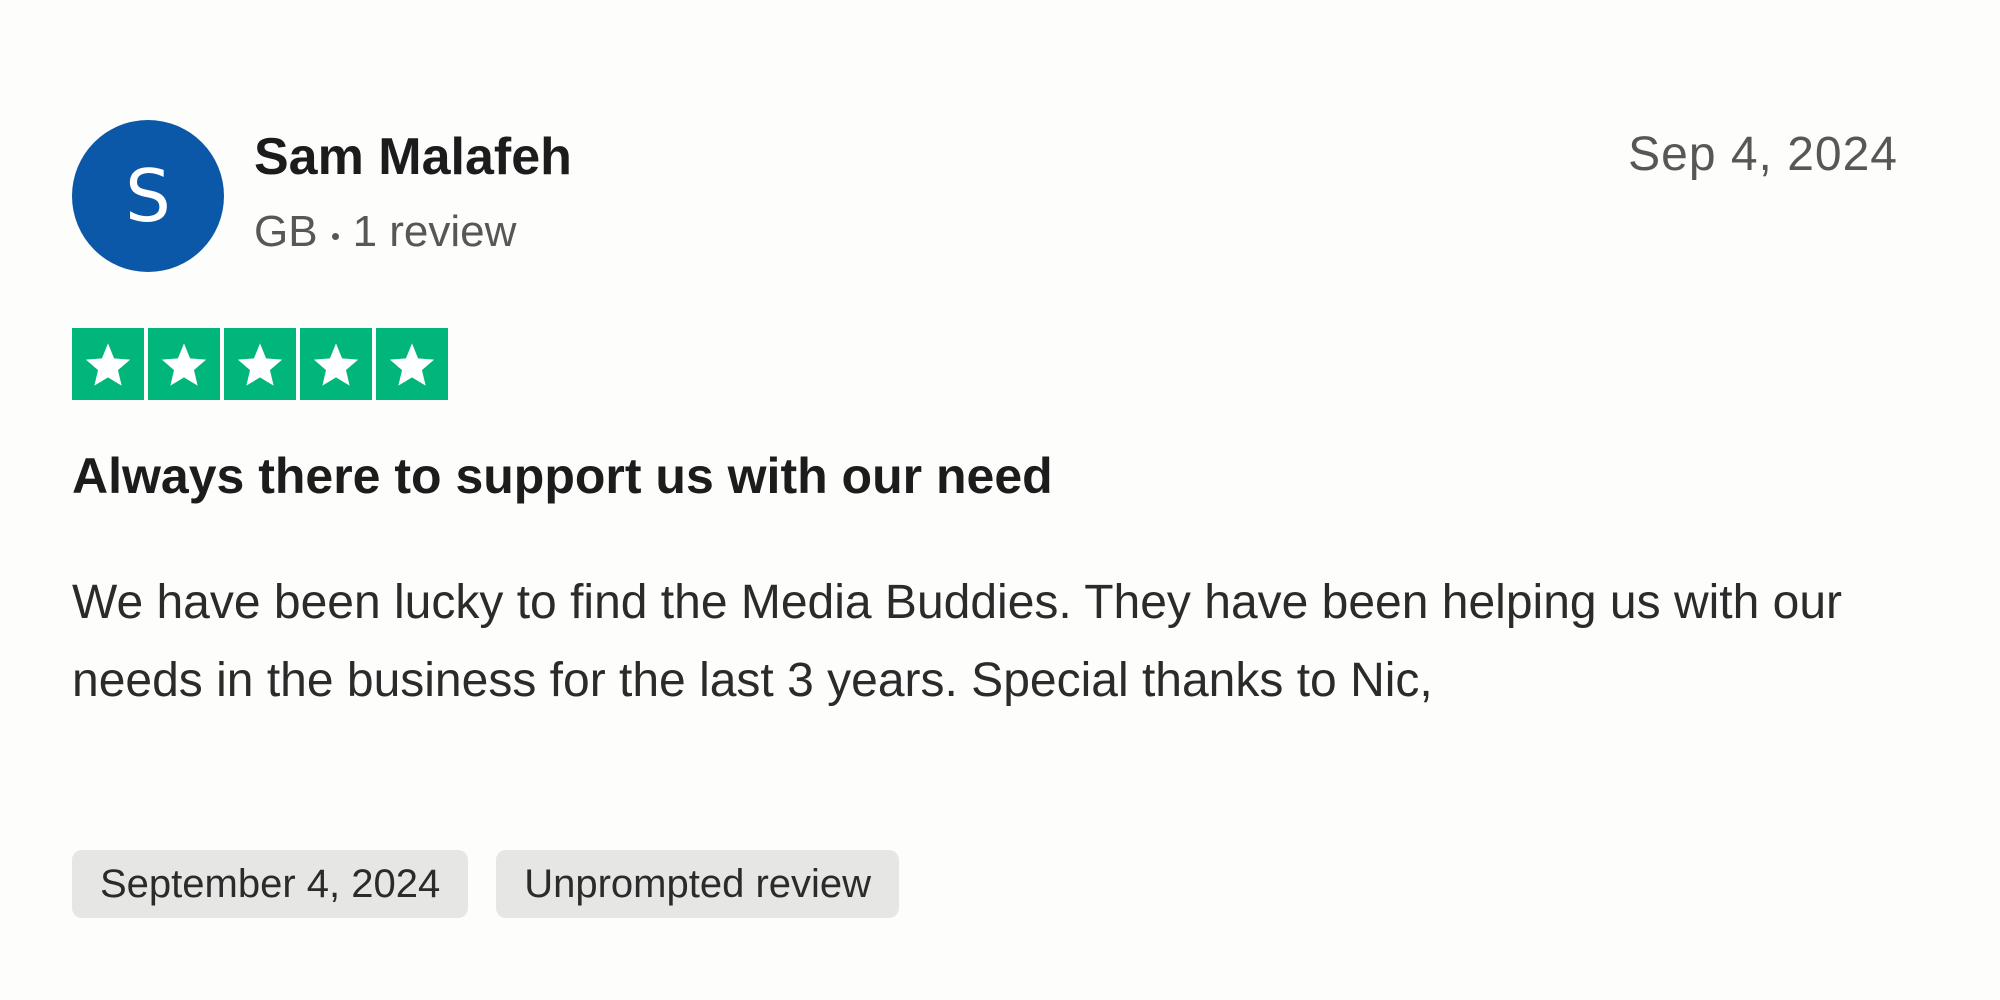  Describe the element at coordinates (562, 476) in the screenshot. I see `review-title: Always there to support us with our need` at that location.